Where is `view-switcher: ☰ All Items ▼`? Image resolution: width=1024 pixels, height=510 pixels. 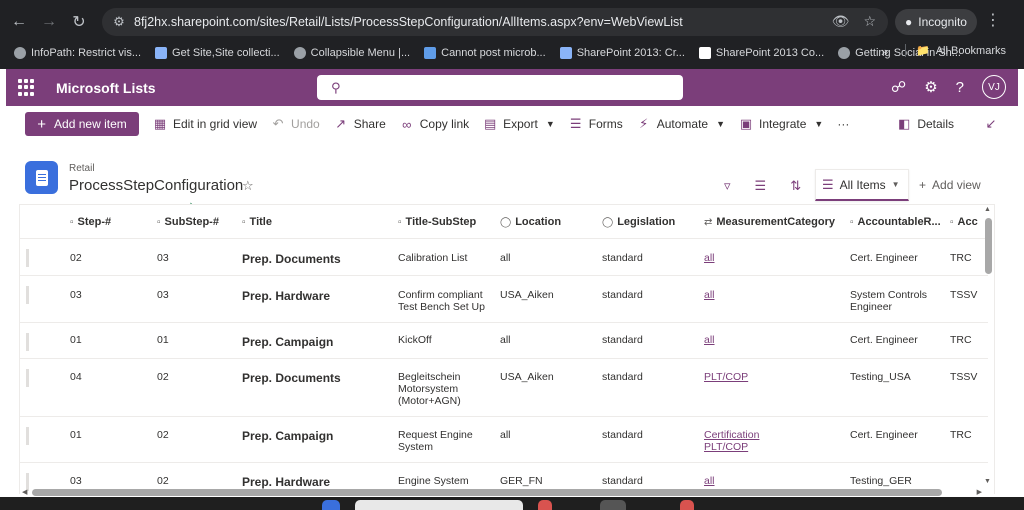
view-switcher: ☰ All Items ▼ is located at coordinates (862, 185).